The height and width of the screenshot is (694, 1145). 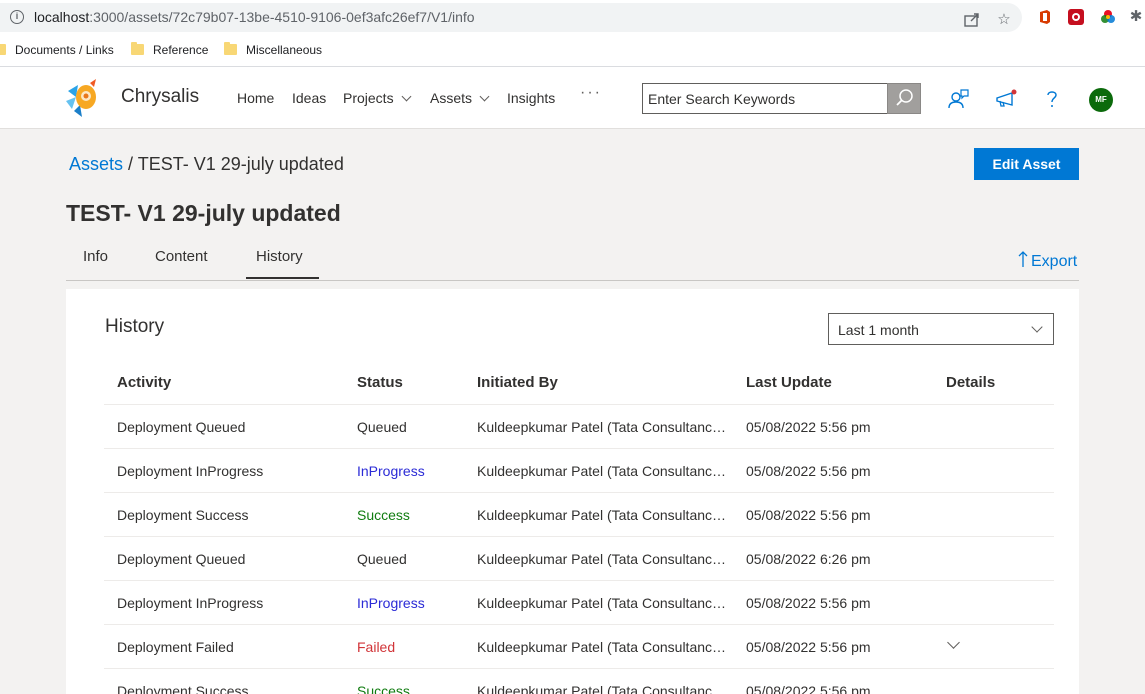 I want to click on page-title: TEST- V1 29-july updated, so click(x=203, y=213).